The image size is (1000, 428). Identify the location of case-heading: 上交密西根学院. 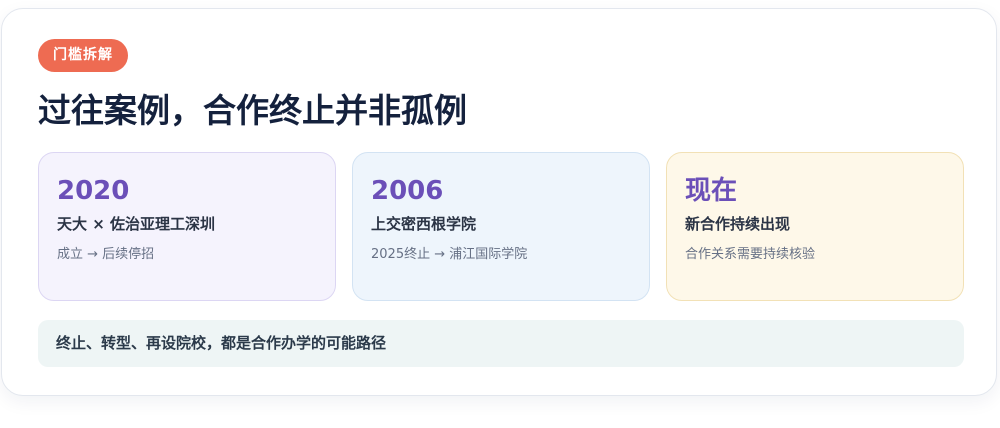
(424, 224).